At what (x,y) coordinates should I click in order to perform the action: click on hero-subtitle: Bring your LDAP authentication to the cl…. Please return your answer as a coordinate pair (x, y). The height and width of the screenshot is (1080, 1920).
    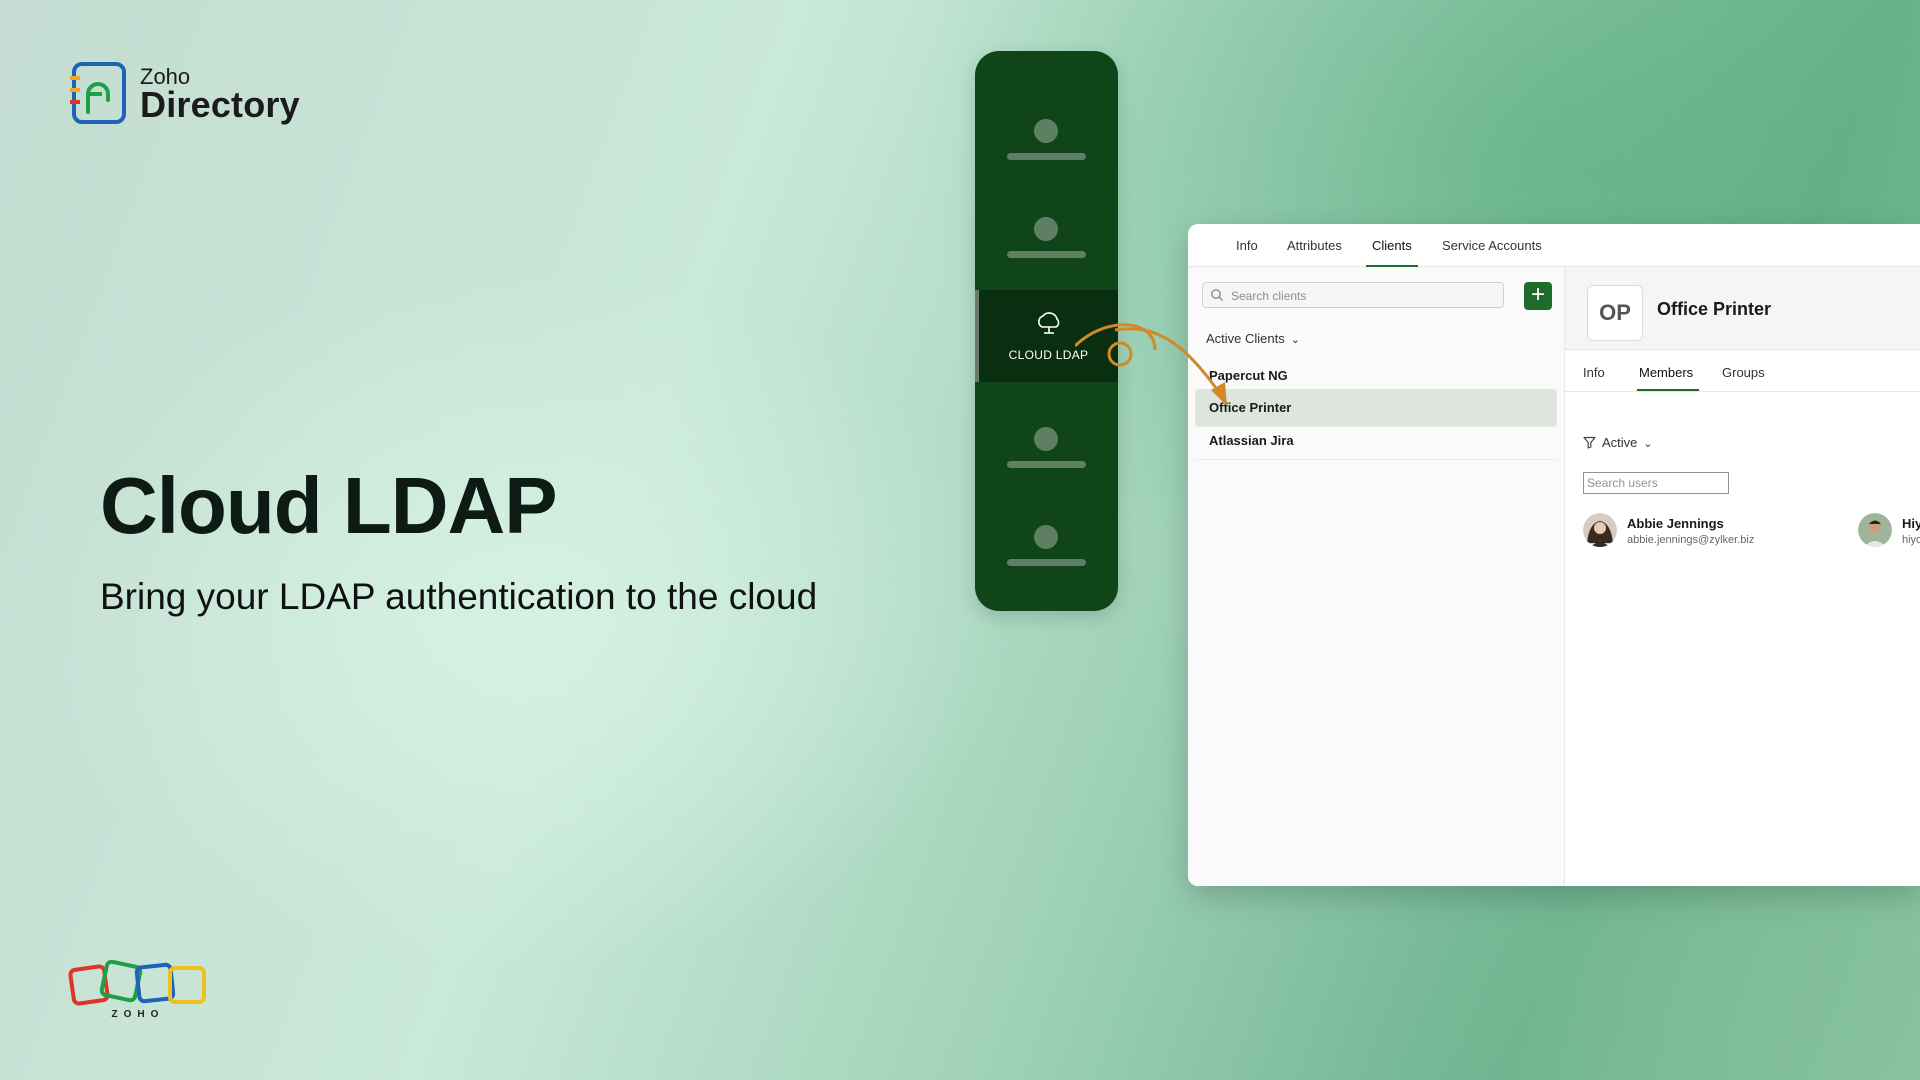
    Looking at the image, I should click on (459, 596).